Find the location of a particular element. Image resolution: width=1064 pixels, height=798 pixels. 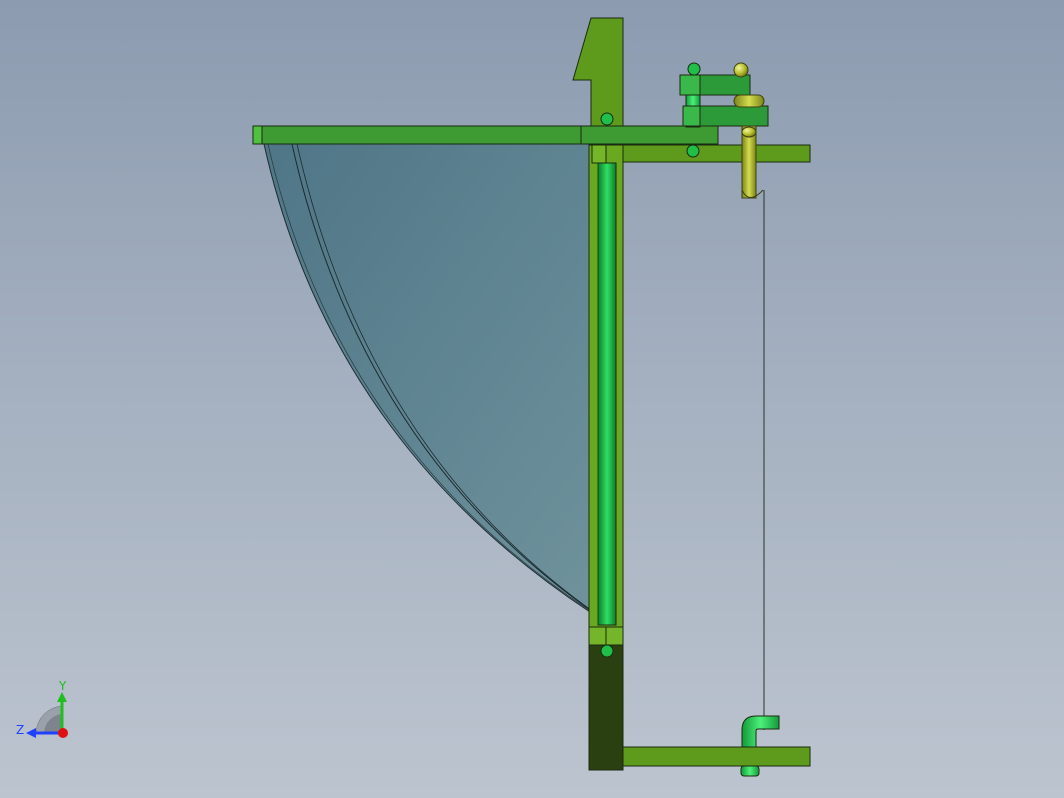

origin-point is located at coordinates (63, 733).